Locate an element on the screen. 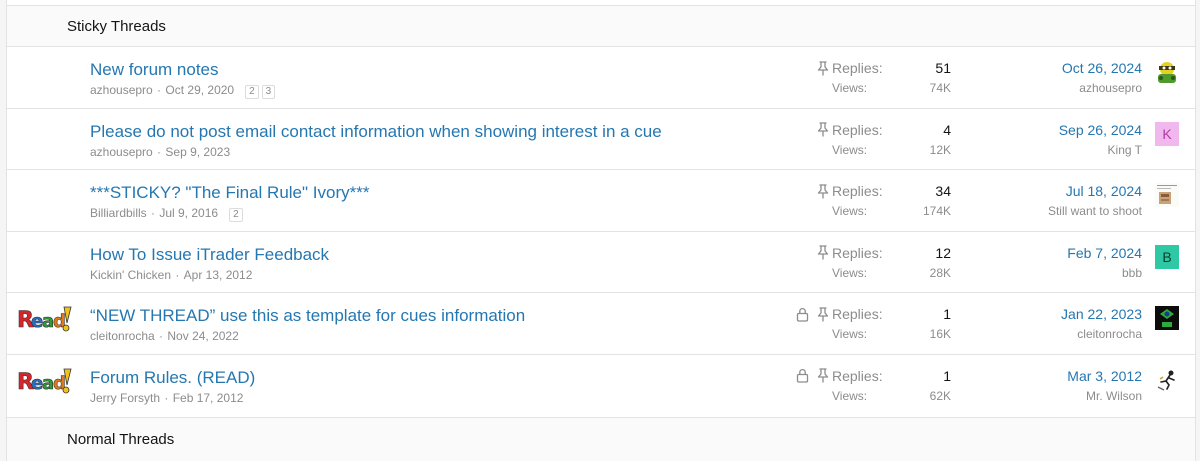  page-jump: 2 is located at coordinates (234, 214).